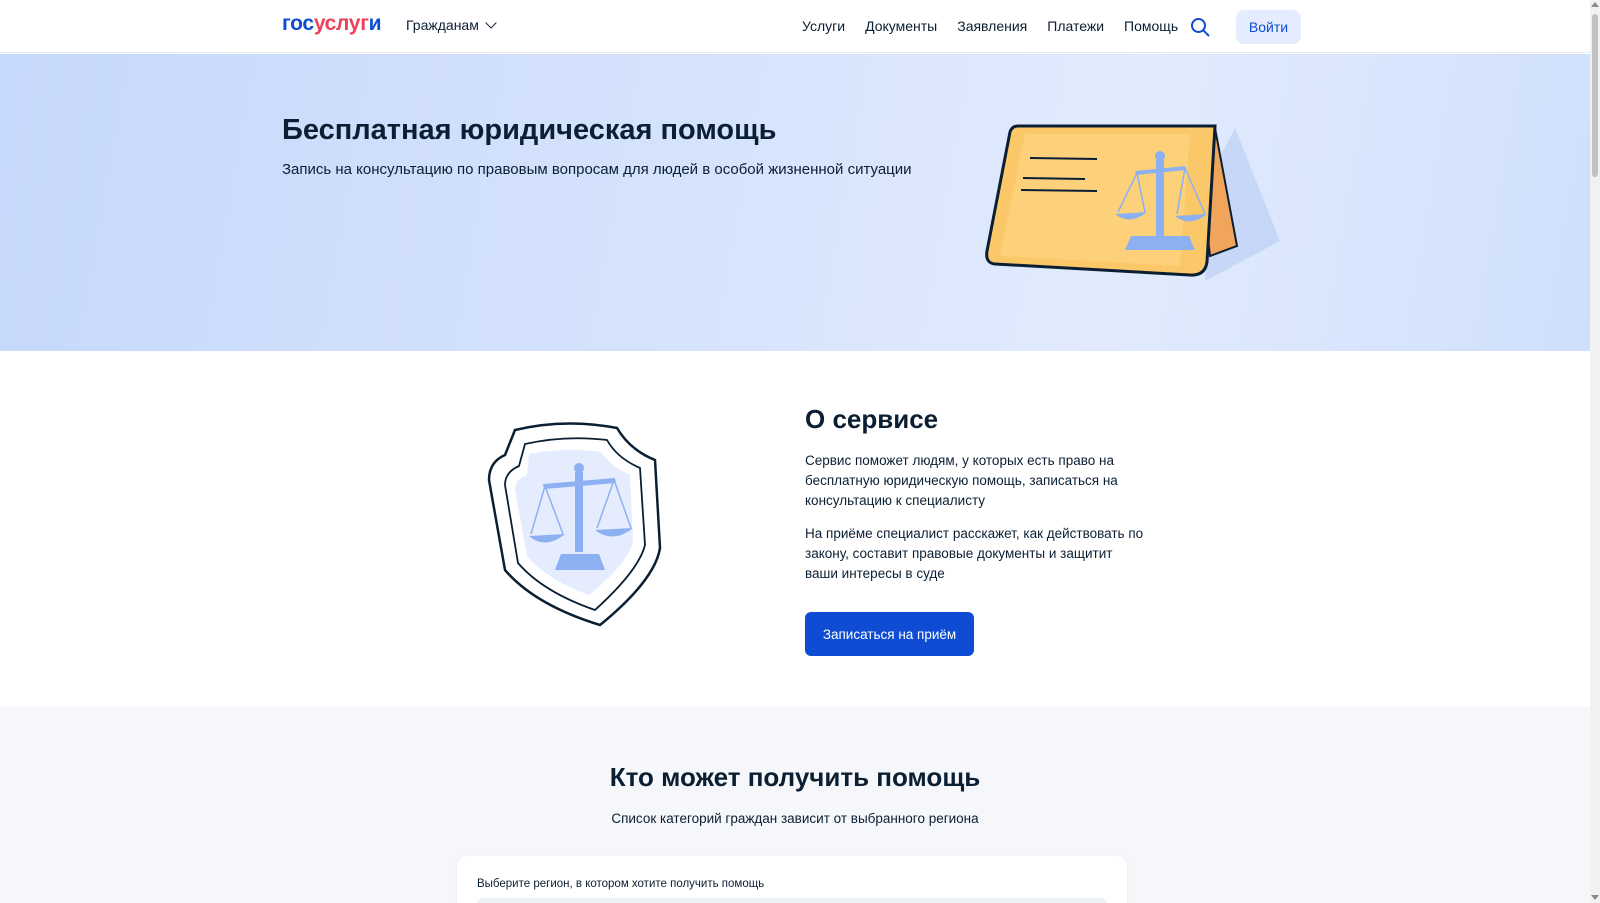  I want to click on scroll-up-arrow-icon, so click(1595, 4).